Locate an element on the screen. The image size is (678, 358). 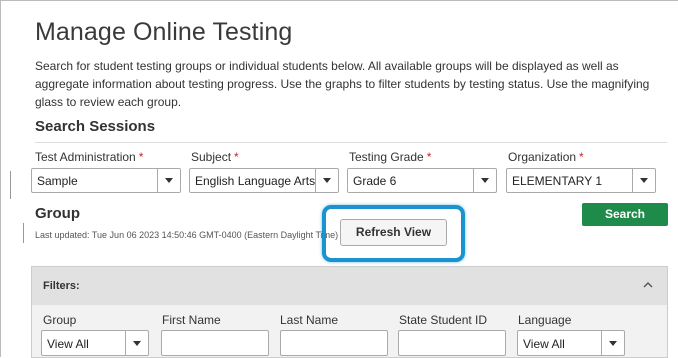
filter-last-name-label: Last Name is located at coordinates (309, 320).